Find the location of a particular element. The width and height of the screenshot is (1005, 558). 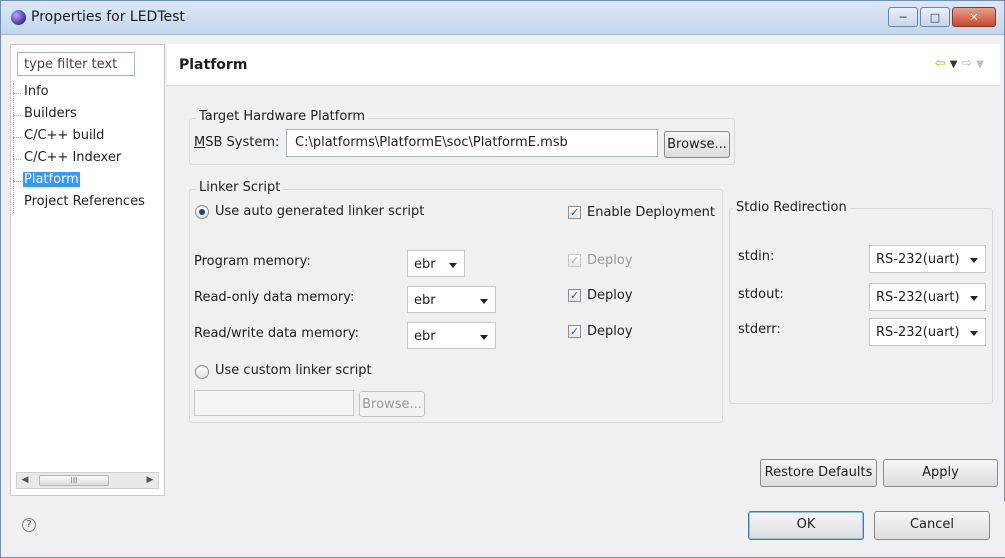

minimize-button: ─ is located at coordinates (903, 17).